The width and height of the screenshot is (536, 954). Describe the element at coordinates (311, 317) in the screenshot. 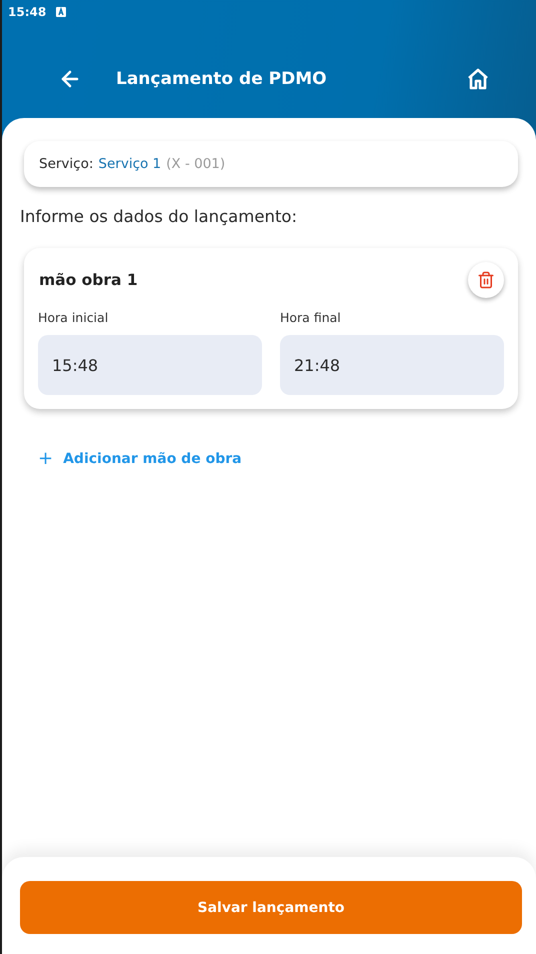

I see `field-label: Hora final` at that location.